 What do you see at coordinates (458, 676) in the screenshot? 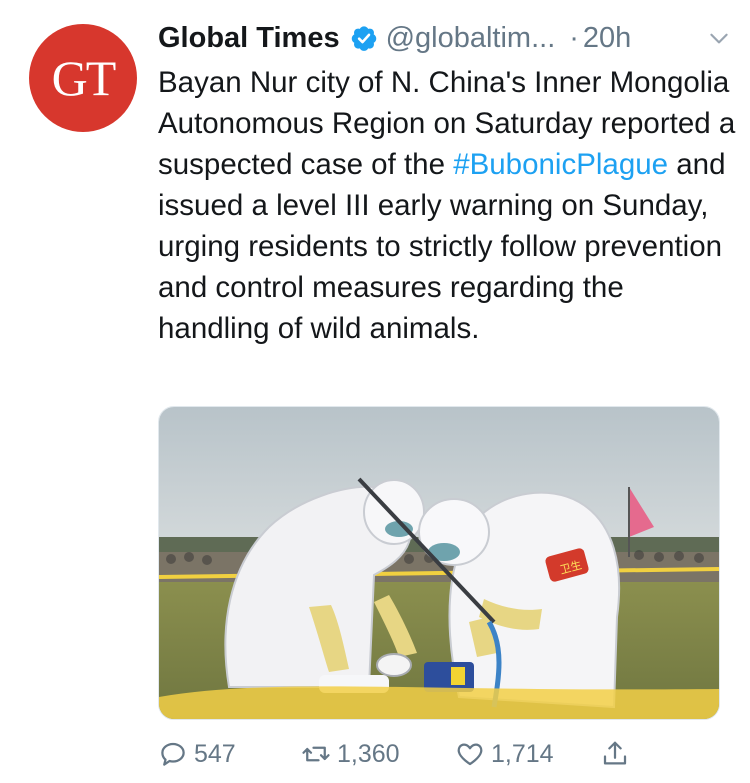
I see `tank-cap` at bounding box center [458, 676].